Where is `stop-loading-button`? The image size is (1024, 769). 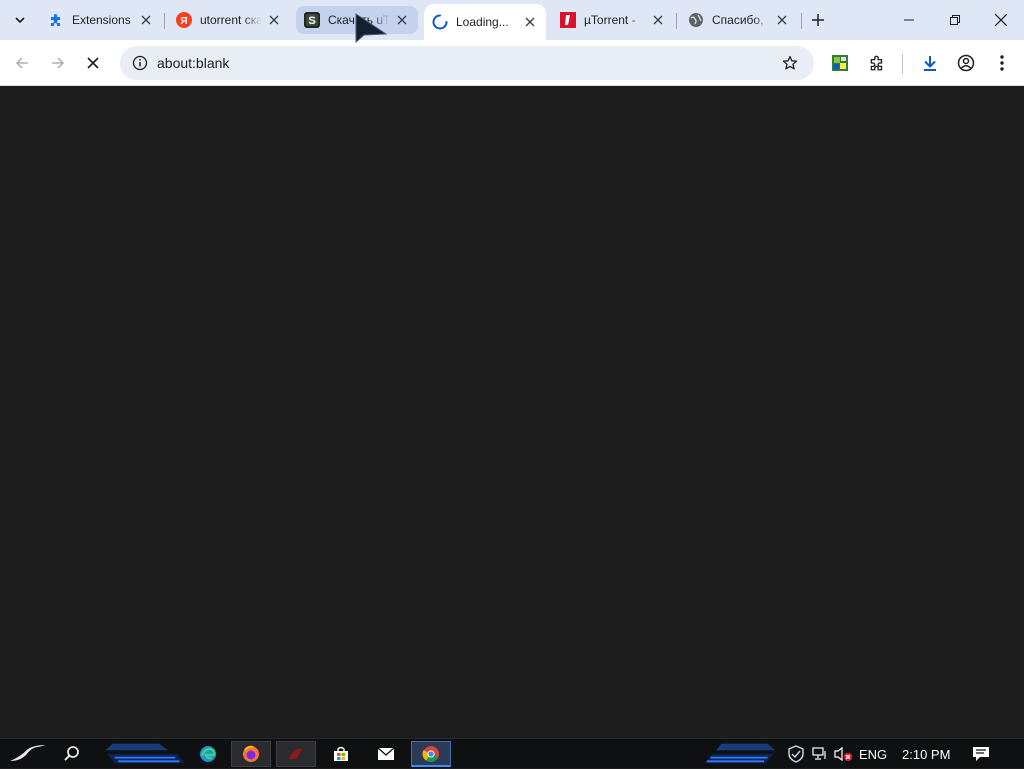
stop-loading-button is located at coordinates (93, 63).